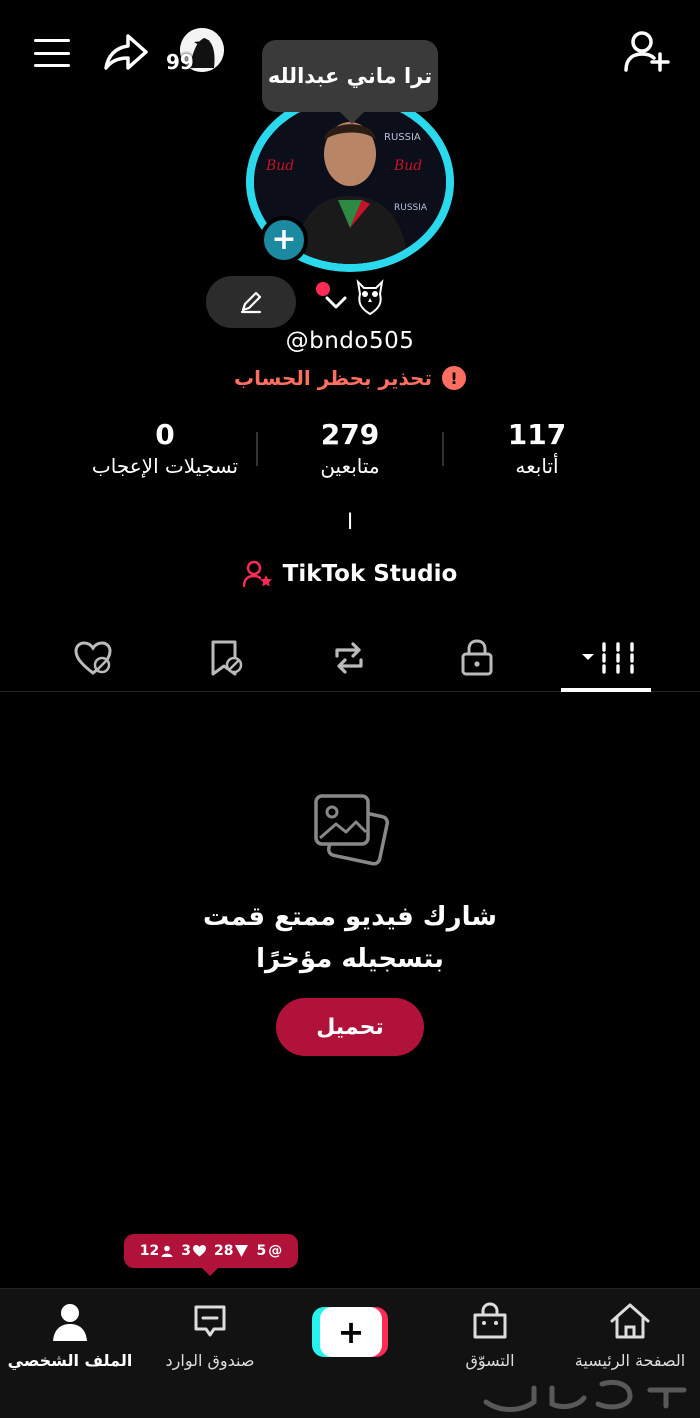  What do you see at coordinates (257, 574) in the screenshot?
I see `creator-star-icon` at bounding box center [257, 574].